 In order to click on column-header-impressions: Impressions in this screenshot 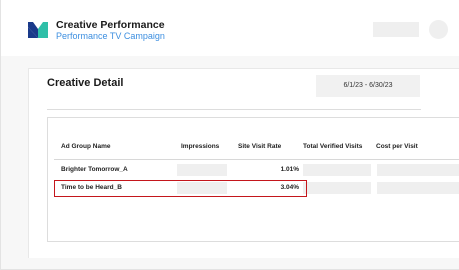, I will do `click(200, 146)`.